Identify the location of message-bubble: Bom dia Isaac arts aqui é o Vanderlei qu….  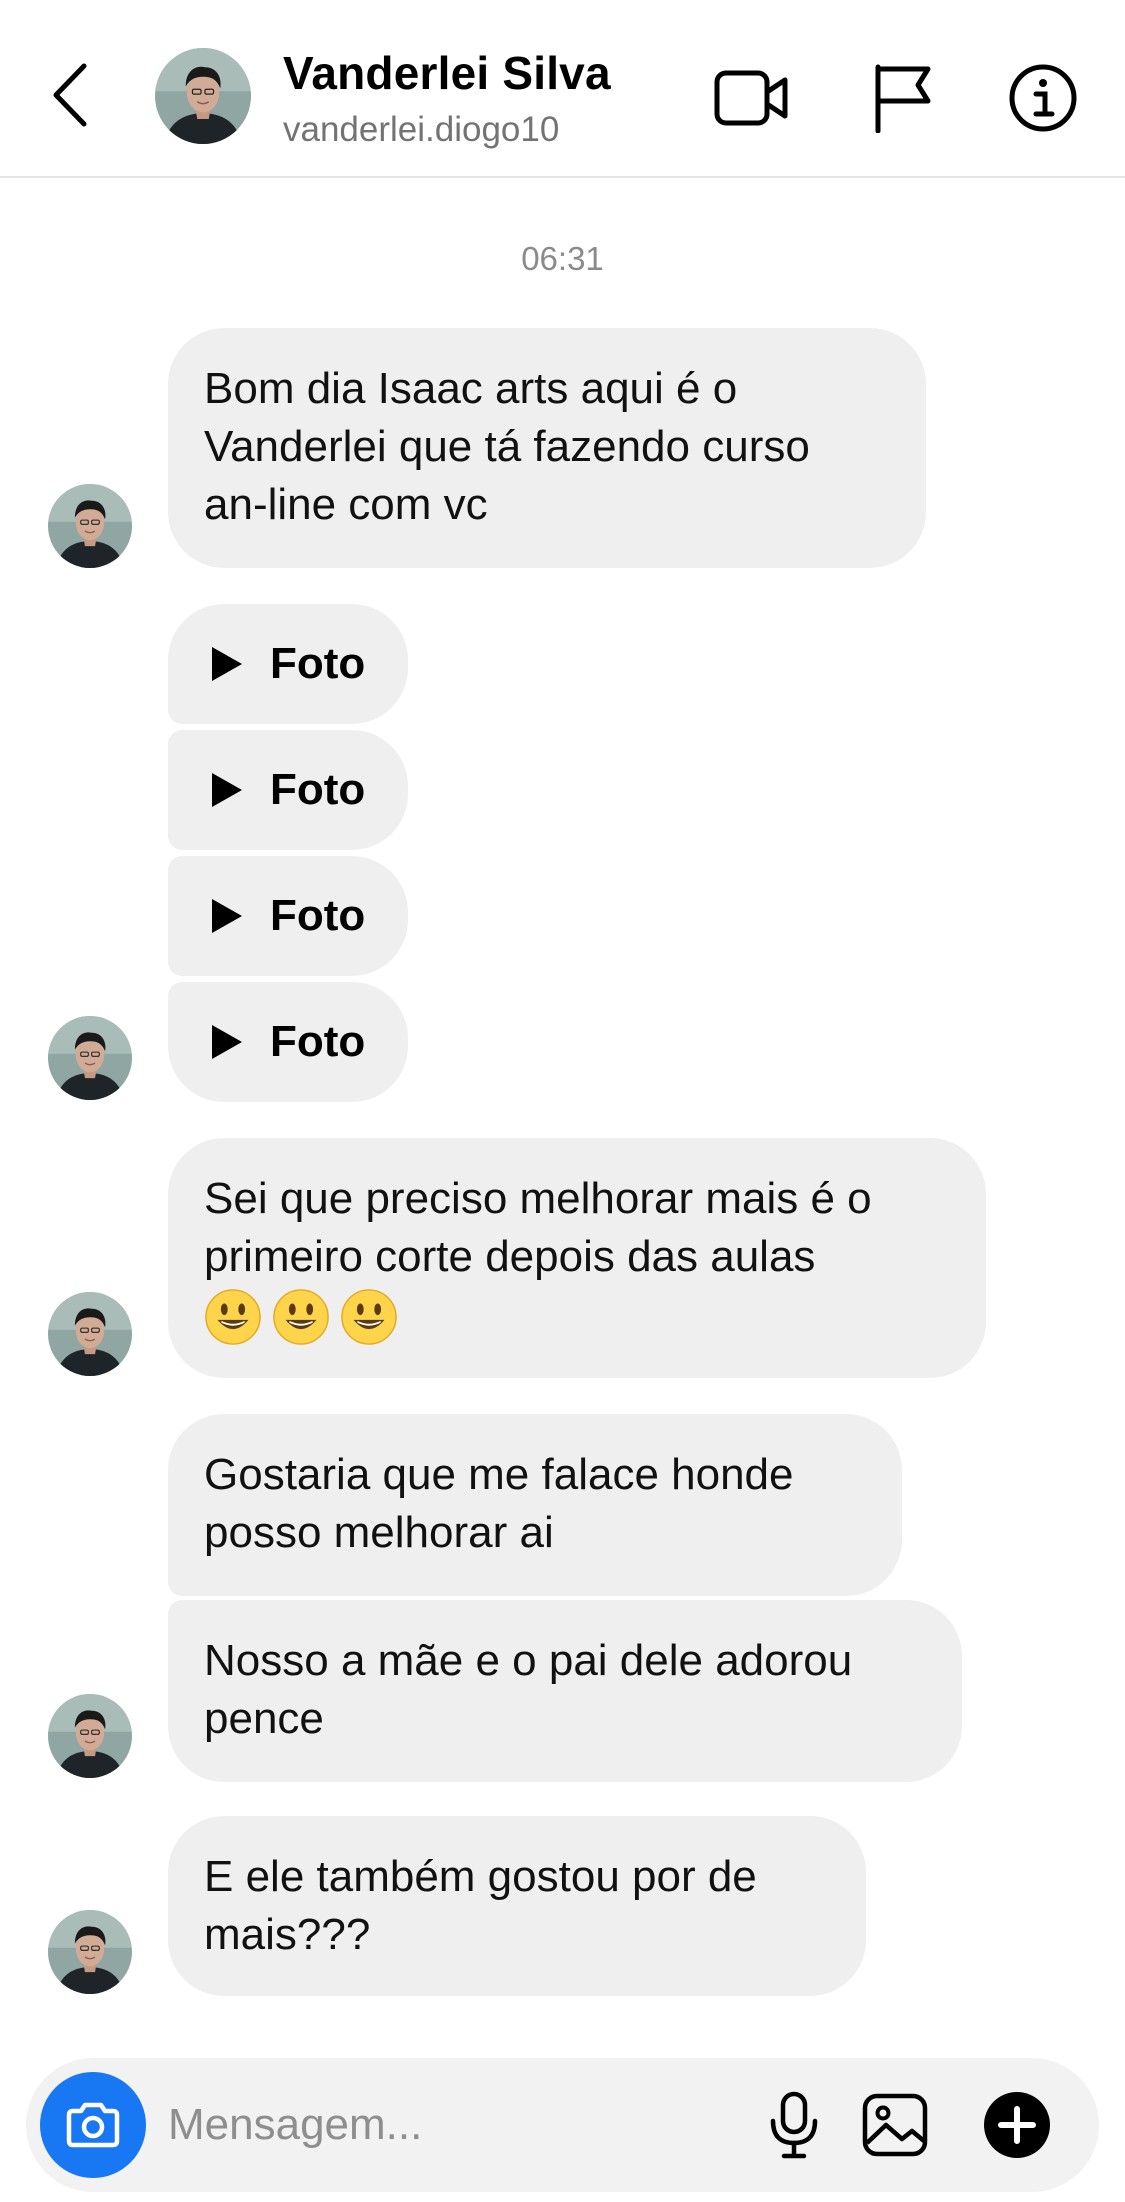
(547, 448).